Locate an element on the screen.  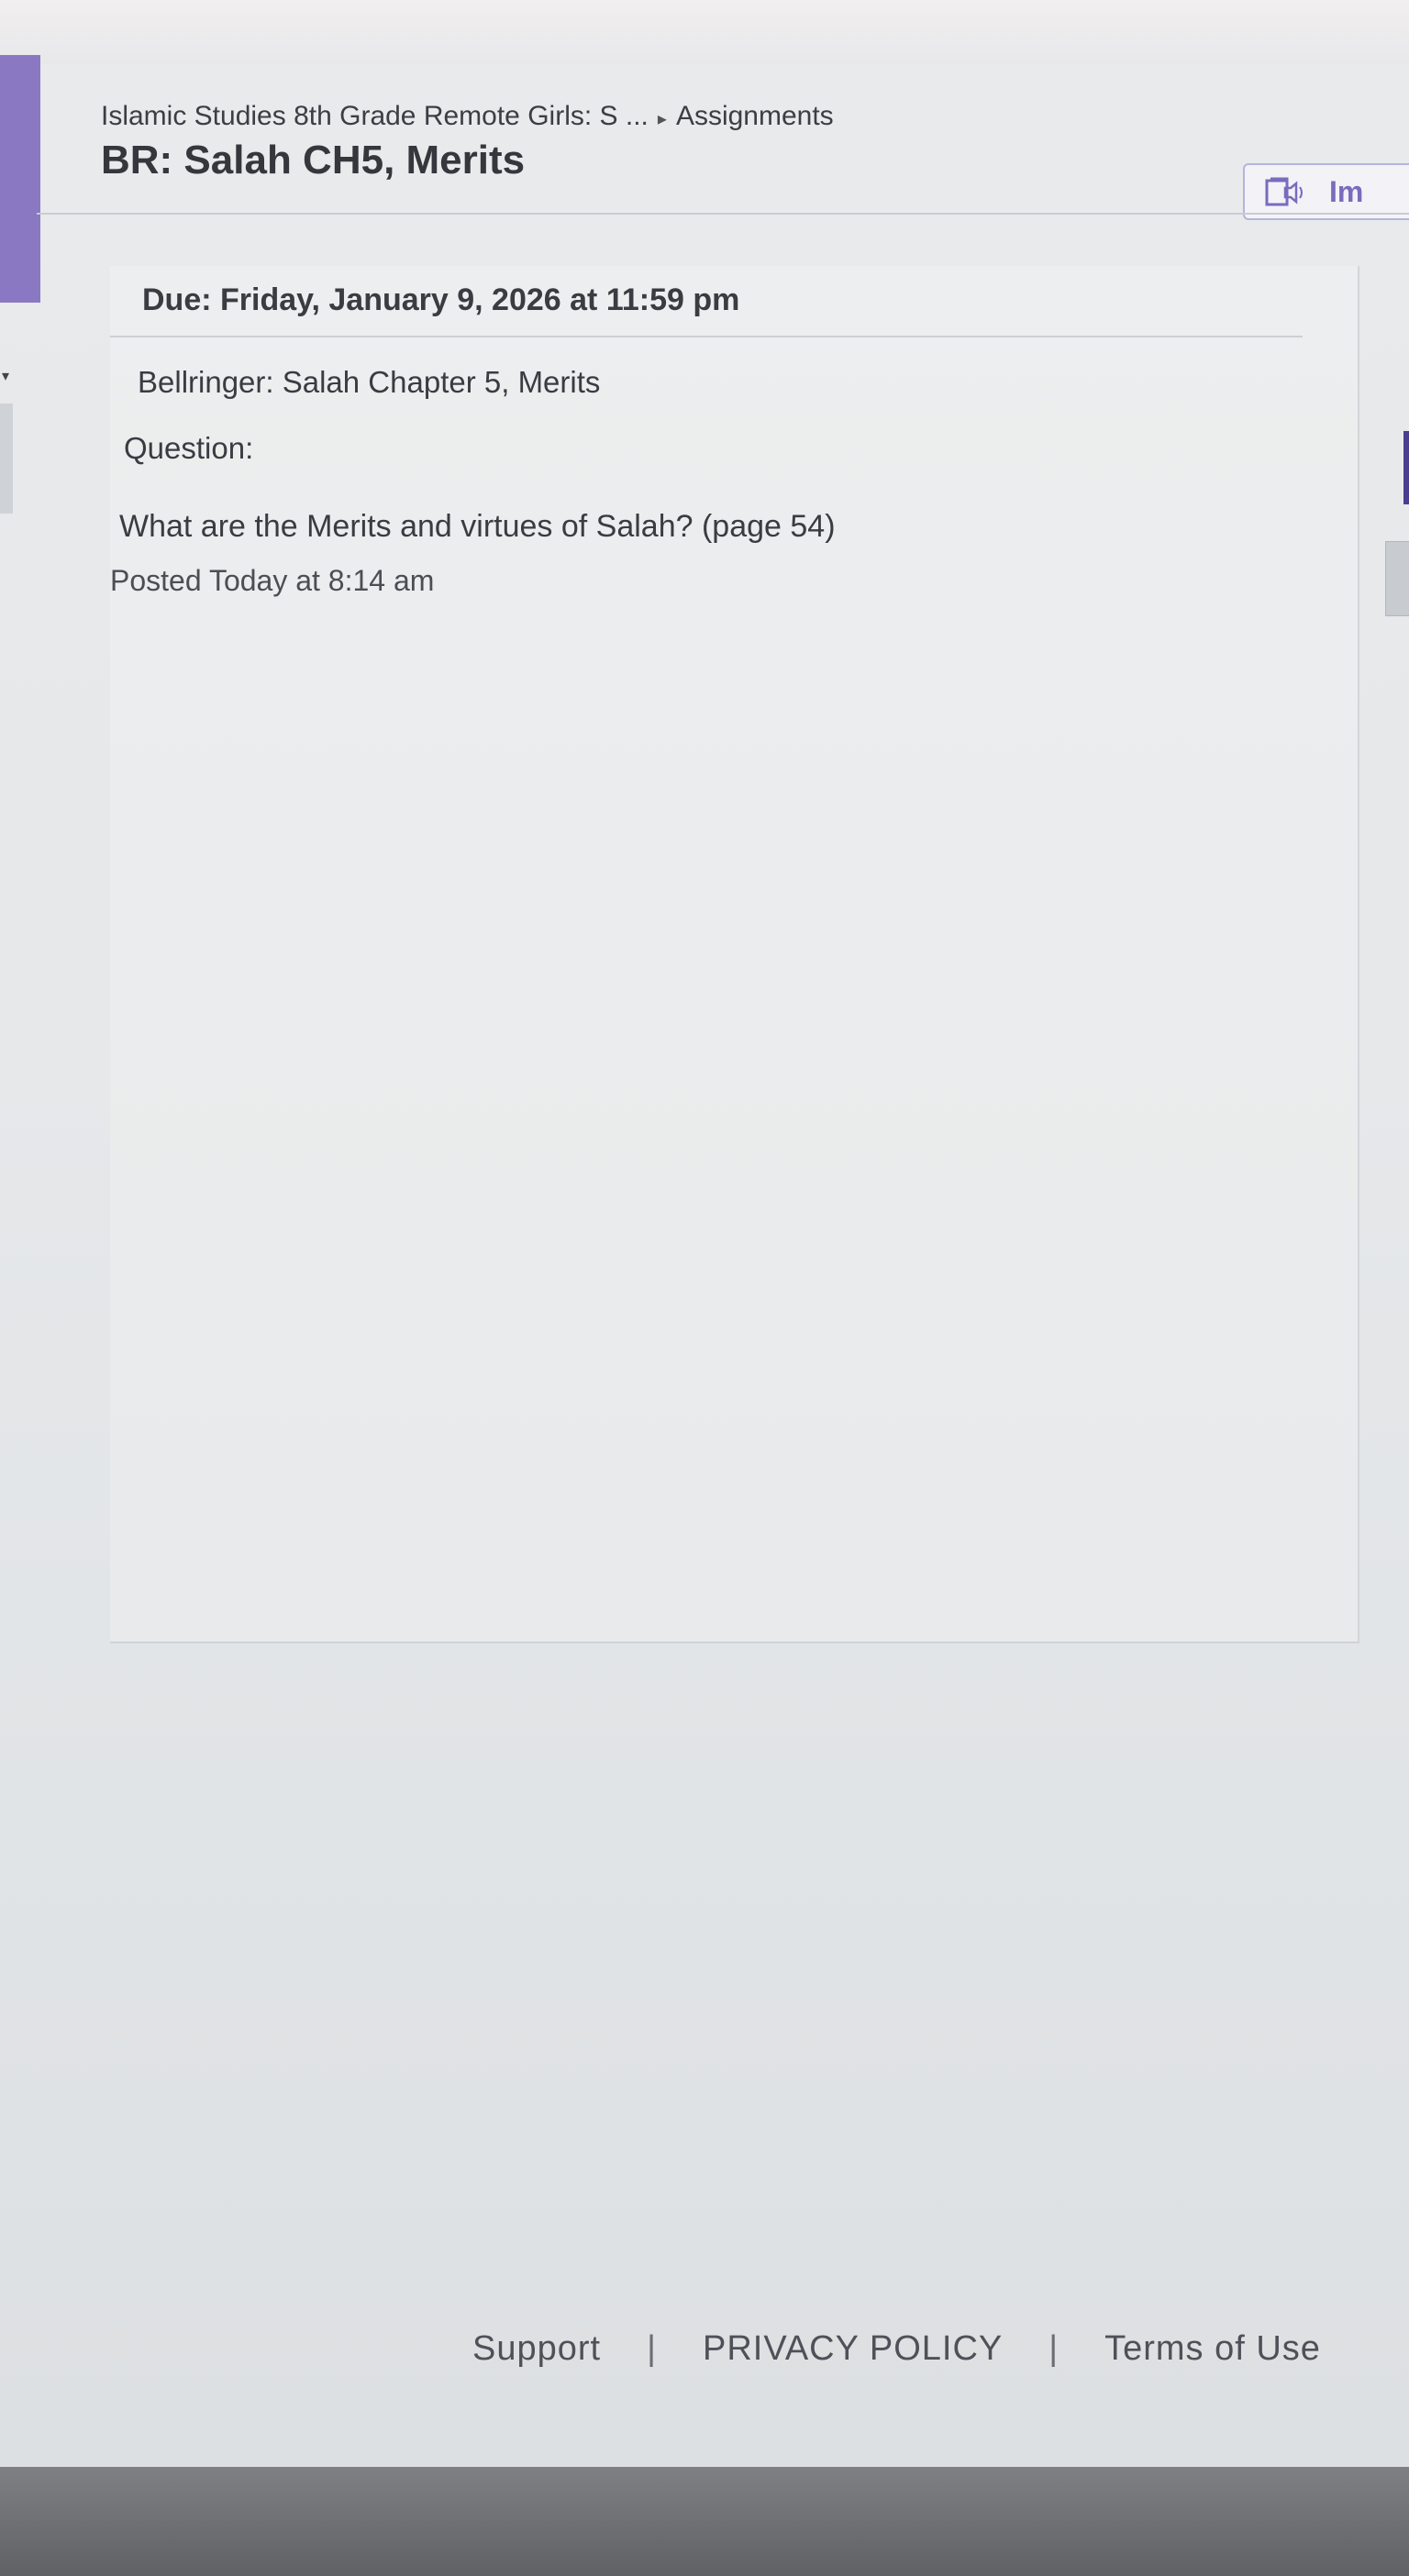
screen-bezel is located at coordinates (704, 2521).